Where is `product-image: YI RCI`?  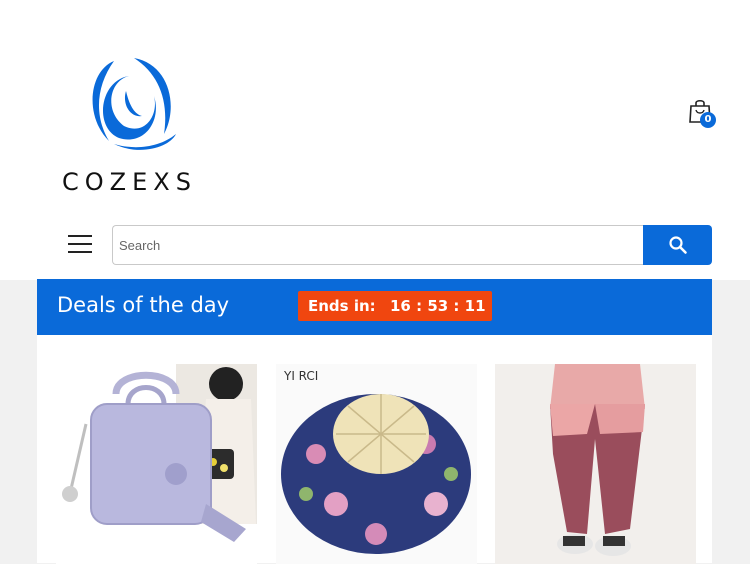
product-image: YI RCI is located at coordinates (376, 464).